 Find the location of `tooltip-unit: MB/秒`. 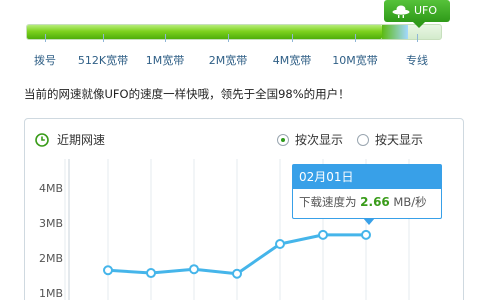

tooltip-unit: MB/秒 is located at coordinates (410, 202).